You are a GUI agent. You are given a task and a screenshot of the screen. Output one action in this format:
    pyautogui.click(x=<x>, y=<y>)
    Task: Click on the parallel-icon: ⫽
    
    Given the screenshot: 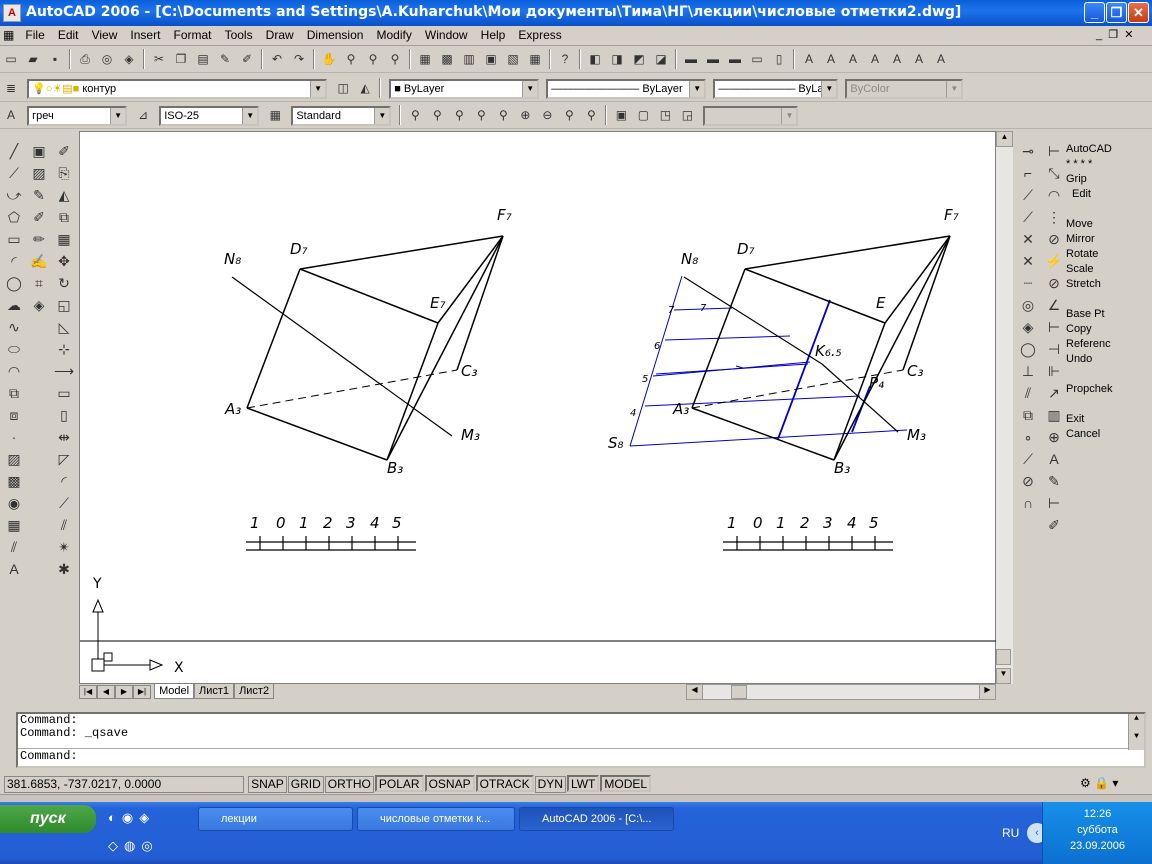 What is the action you would take?
    pyautogui.click(x=64, y=525)
    